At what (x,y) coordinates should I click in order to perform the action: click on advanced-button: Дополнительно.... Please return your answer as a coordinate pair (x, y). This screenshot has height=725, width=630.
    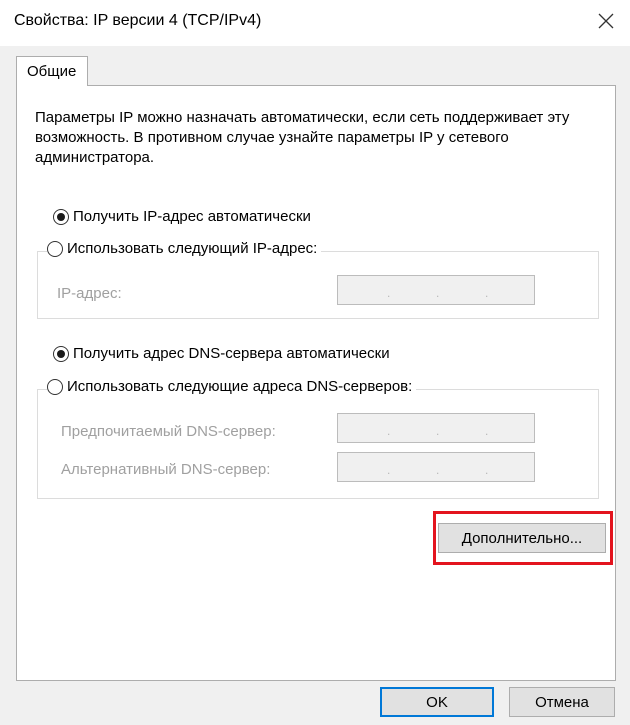
    Looking at the image, I should click on (522, 538).